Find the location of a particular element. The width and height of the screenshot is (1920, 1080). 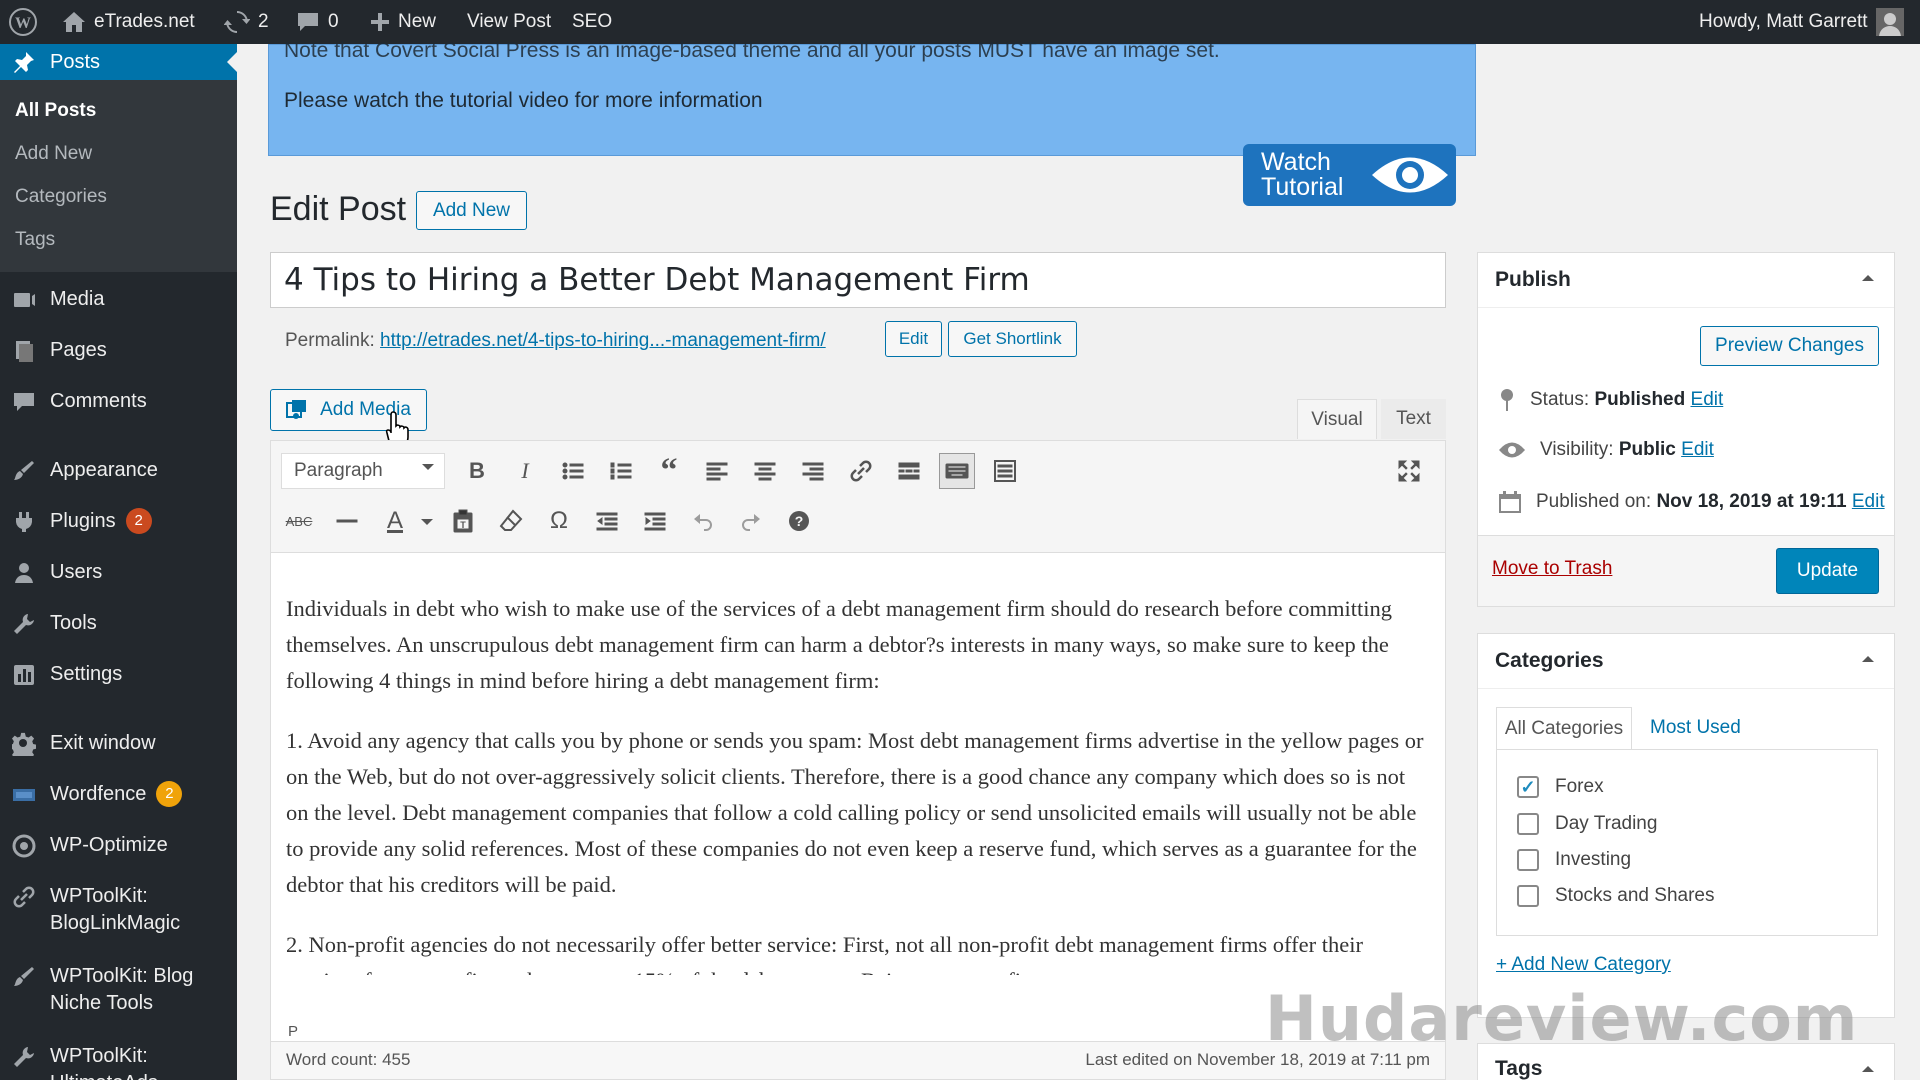

category-item: ✓ Forex is located at coordinates (1560, 787).